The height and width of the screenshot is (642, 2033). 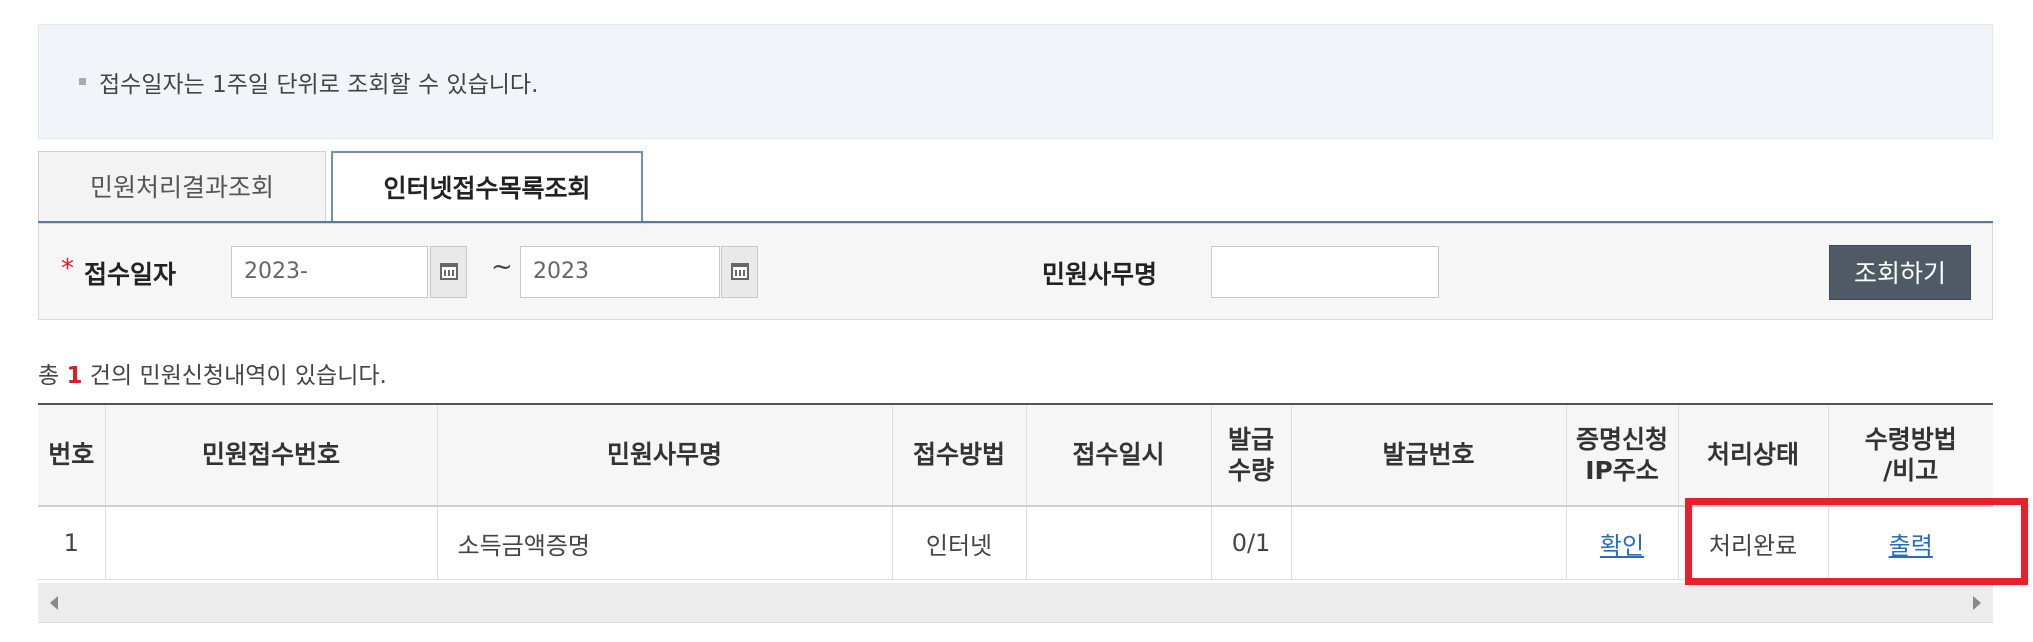 What do you see at coordinates (1622, 546) in the screenshot?
I see `ip-confirm-link: 확인` at bounding box center [1622, 546].